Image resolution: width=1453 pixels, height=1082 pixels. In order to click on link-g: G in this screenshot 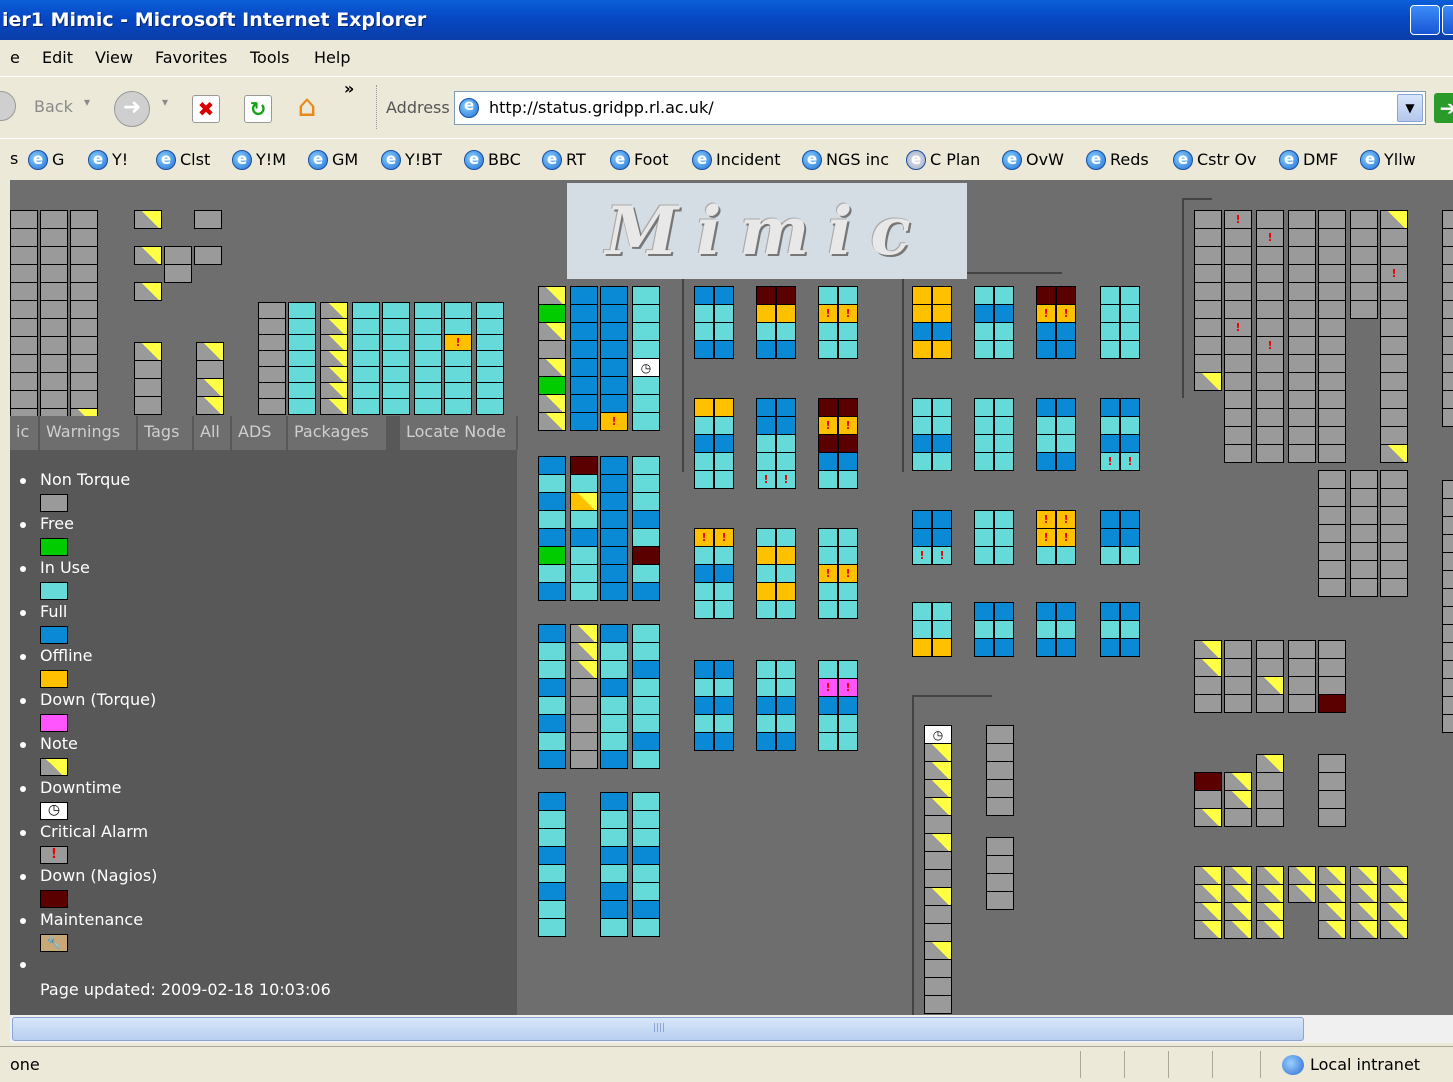, I will do `click(46, 159)`.